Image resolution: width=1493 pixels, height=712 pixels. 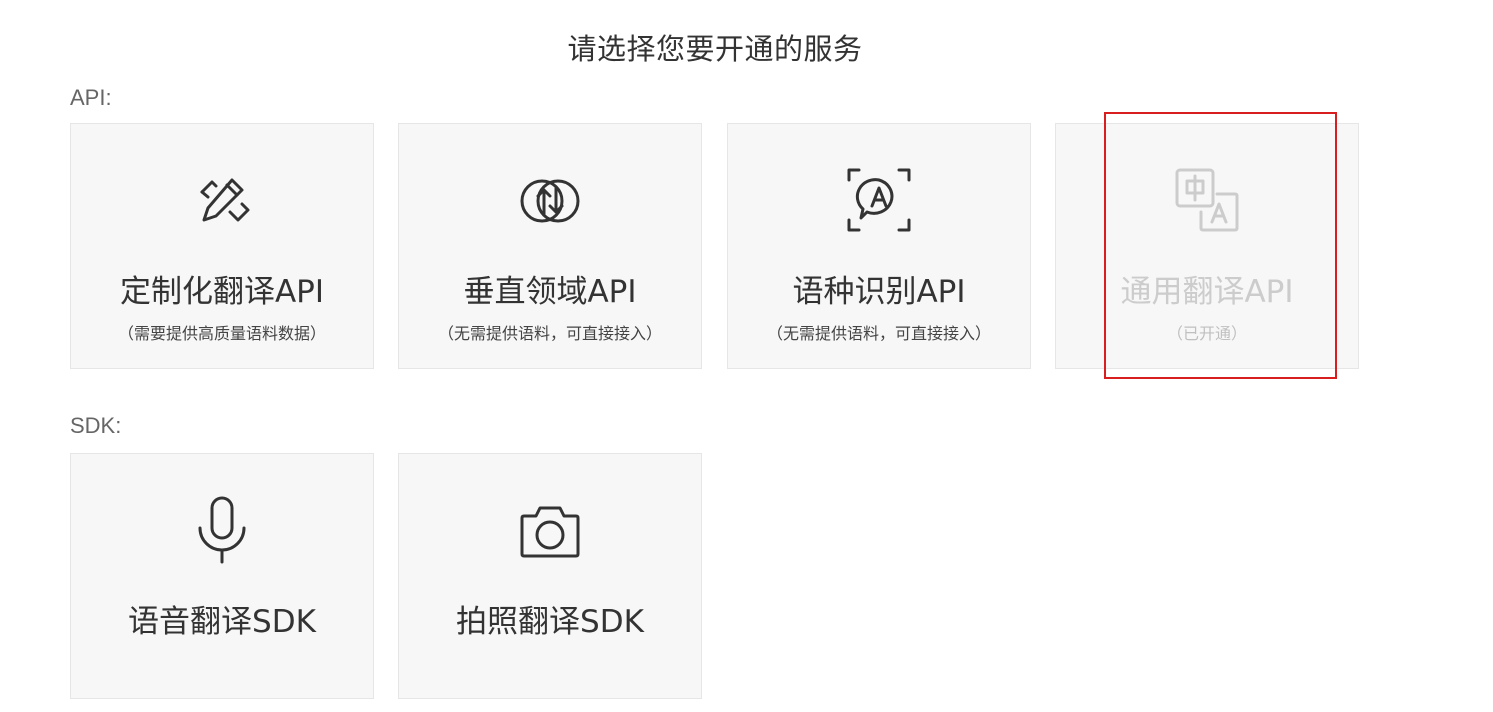 I want to click on language-detect-icon, so click(x=879, y=200).